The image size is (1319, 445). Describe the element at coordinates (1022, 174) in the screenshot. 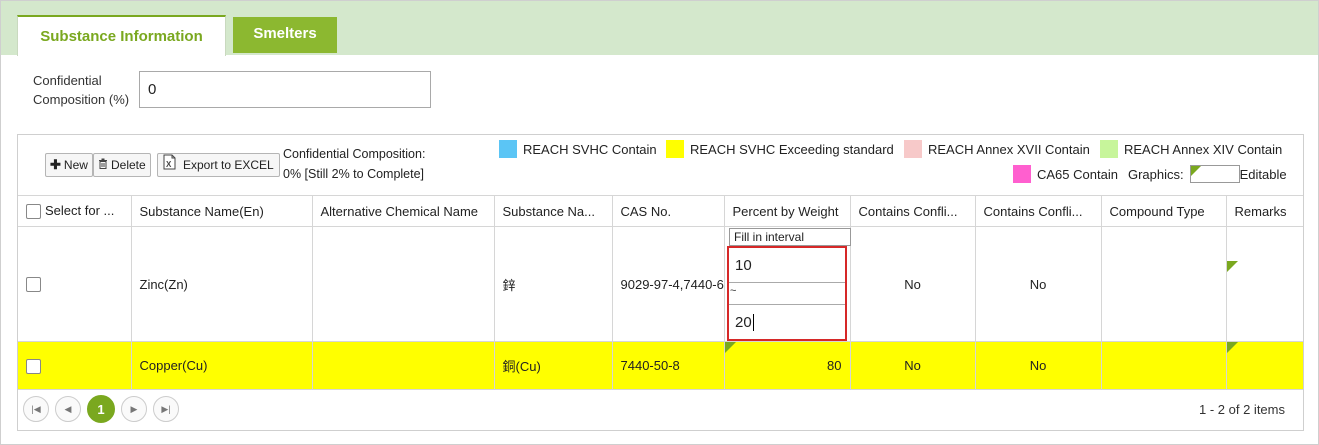

I see `legend-swatch-ca65` at that location.